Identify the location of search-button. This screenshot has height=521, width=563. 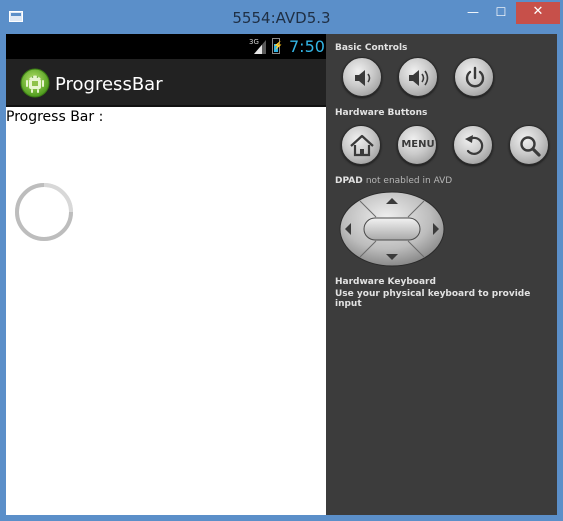
(529, 145).